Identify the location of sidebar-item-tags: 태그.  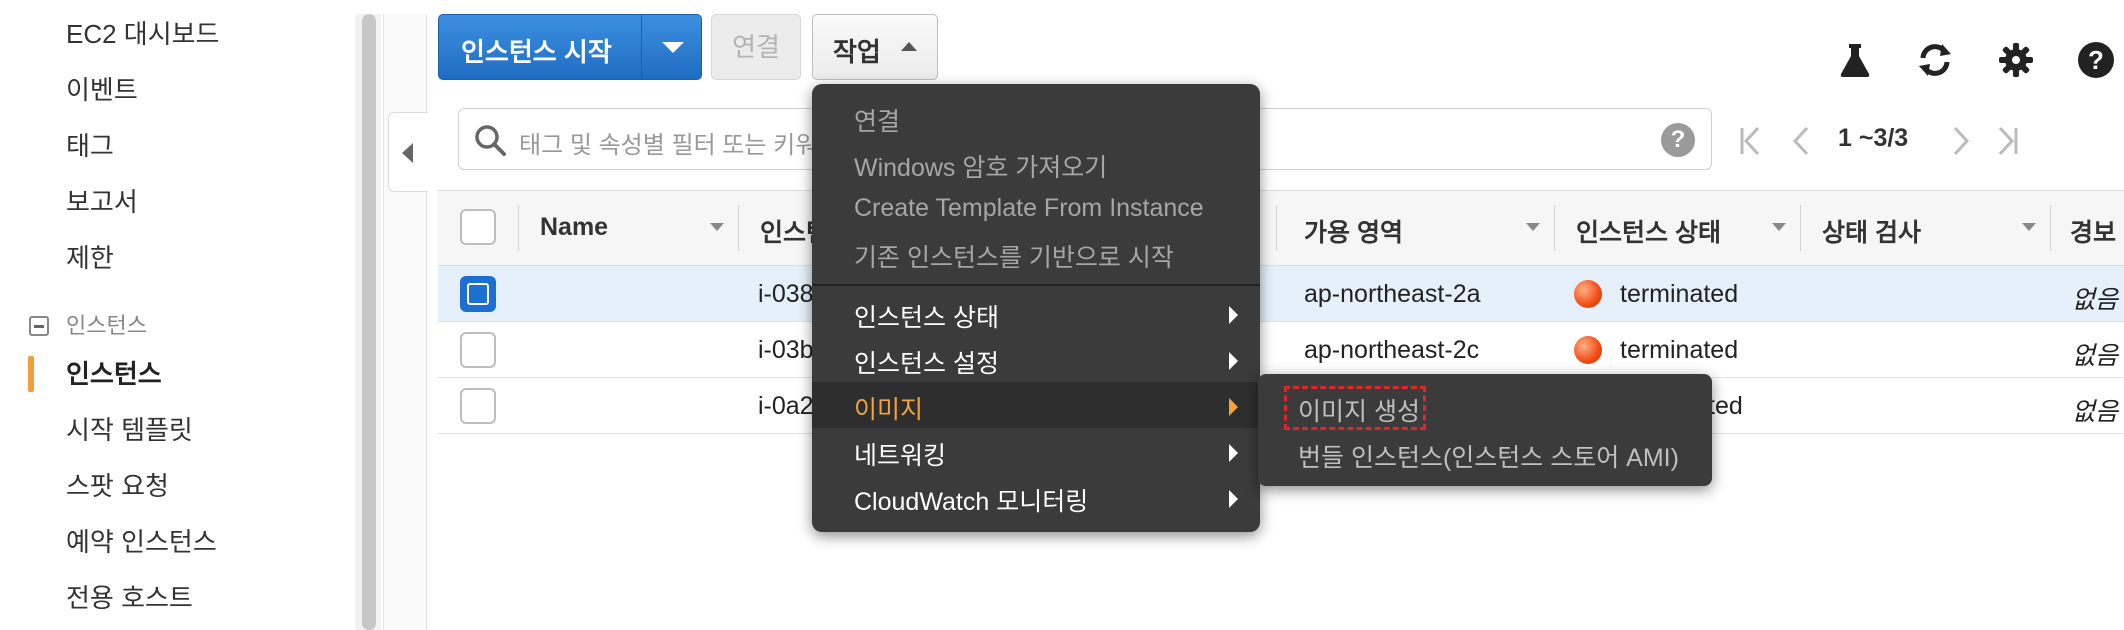
(90, 144).